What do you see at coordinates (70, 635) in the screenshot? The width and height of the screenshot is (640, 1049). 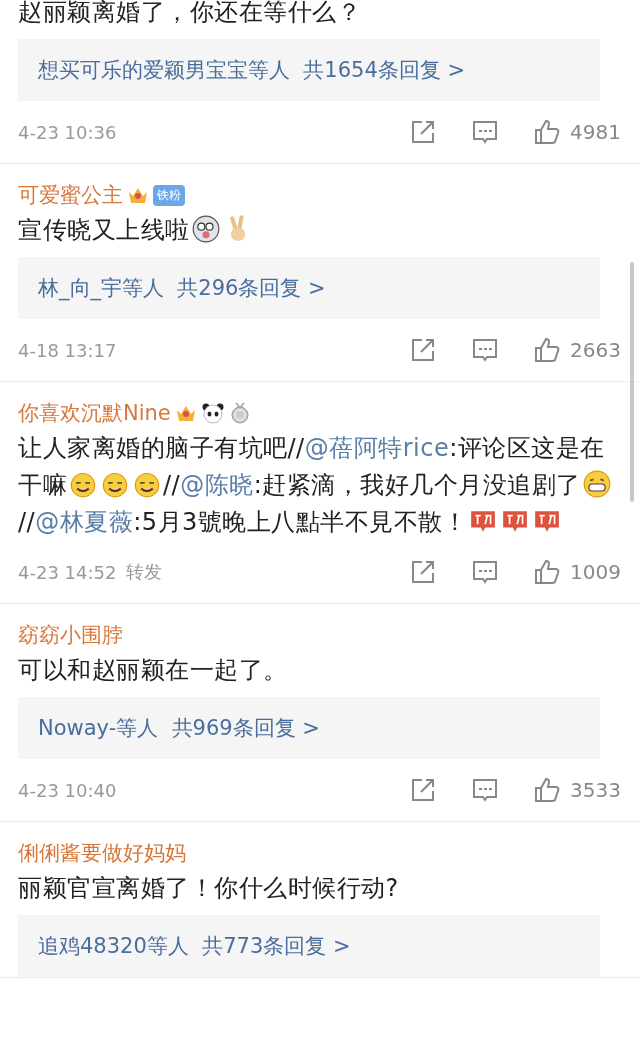 I see `user-name: 窈窈小围脖` at bounding box center [70, 635].